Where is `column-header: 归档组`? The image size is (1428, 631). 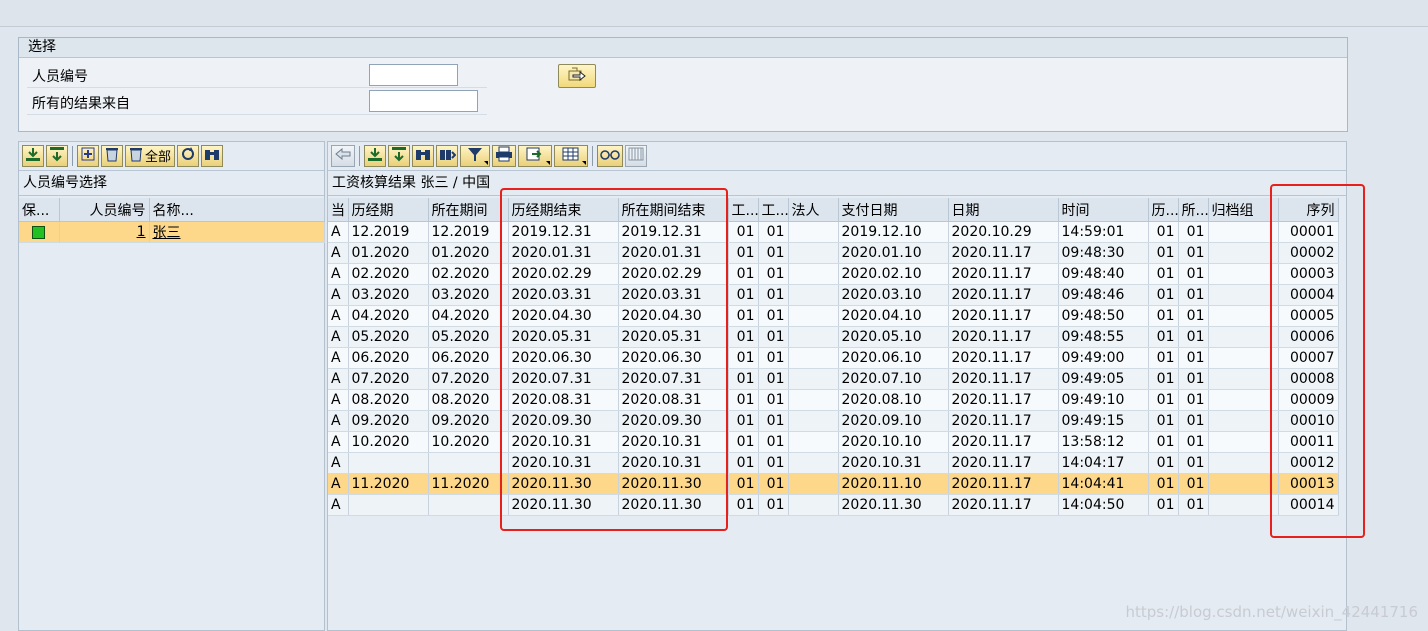
column-header: 归档组 is located at coordinates (1243, 210).